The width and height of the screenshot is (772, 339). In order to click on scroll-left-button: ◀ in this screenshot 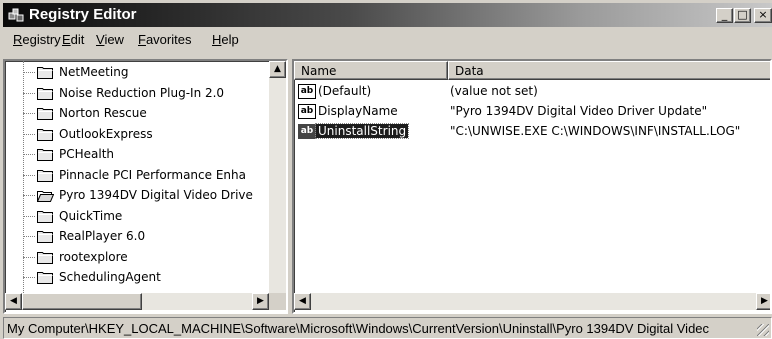, I will do `click(13, 301)`.